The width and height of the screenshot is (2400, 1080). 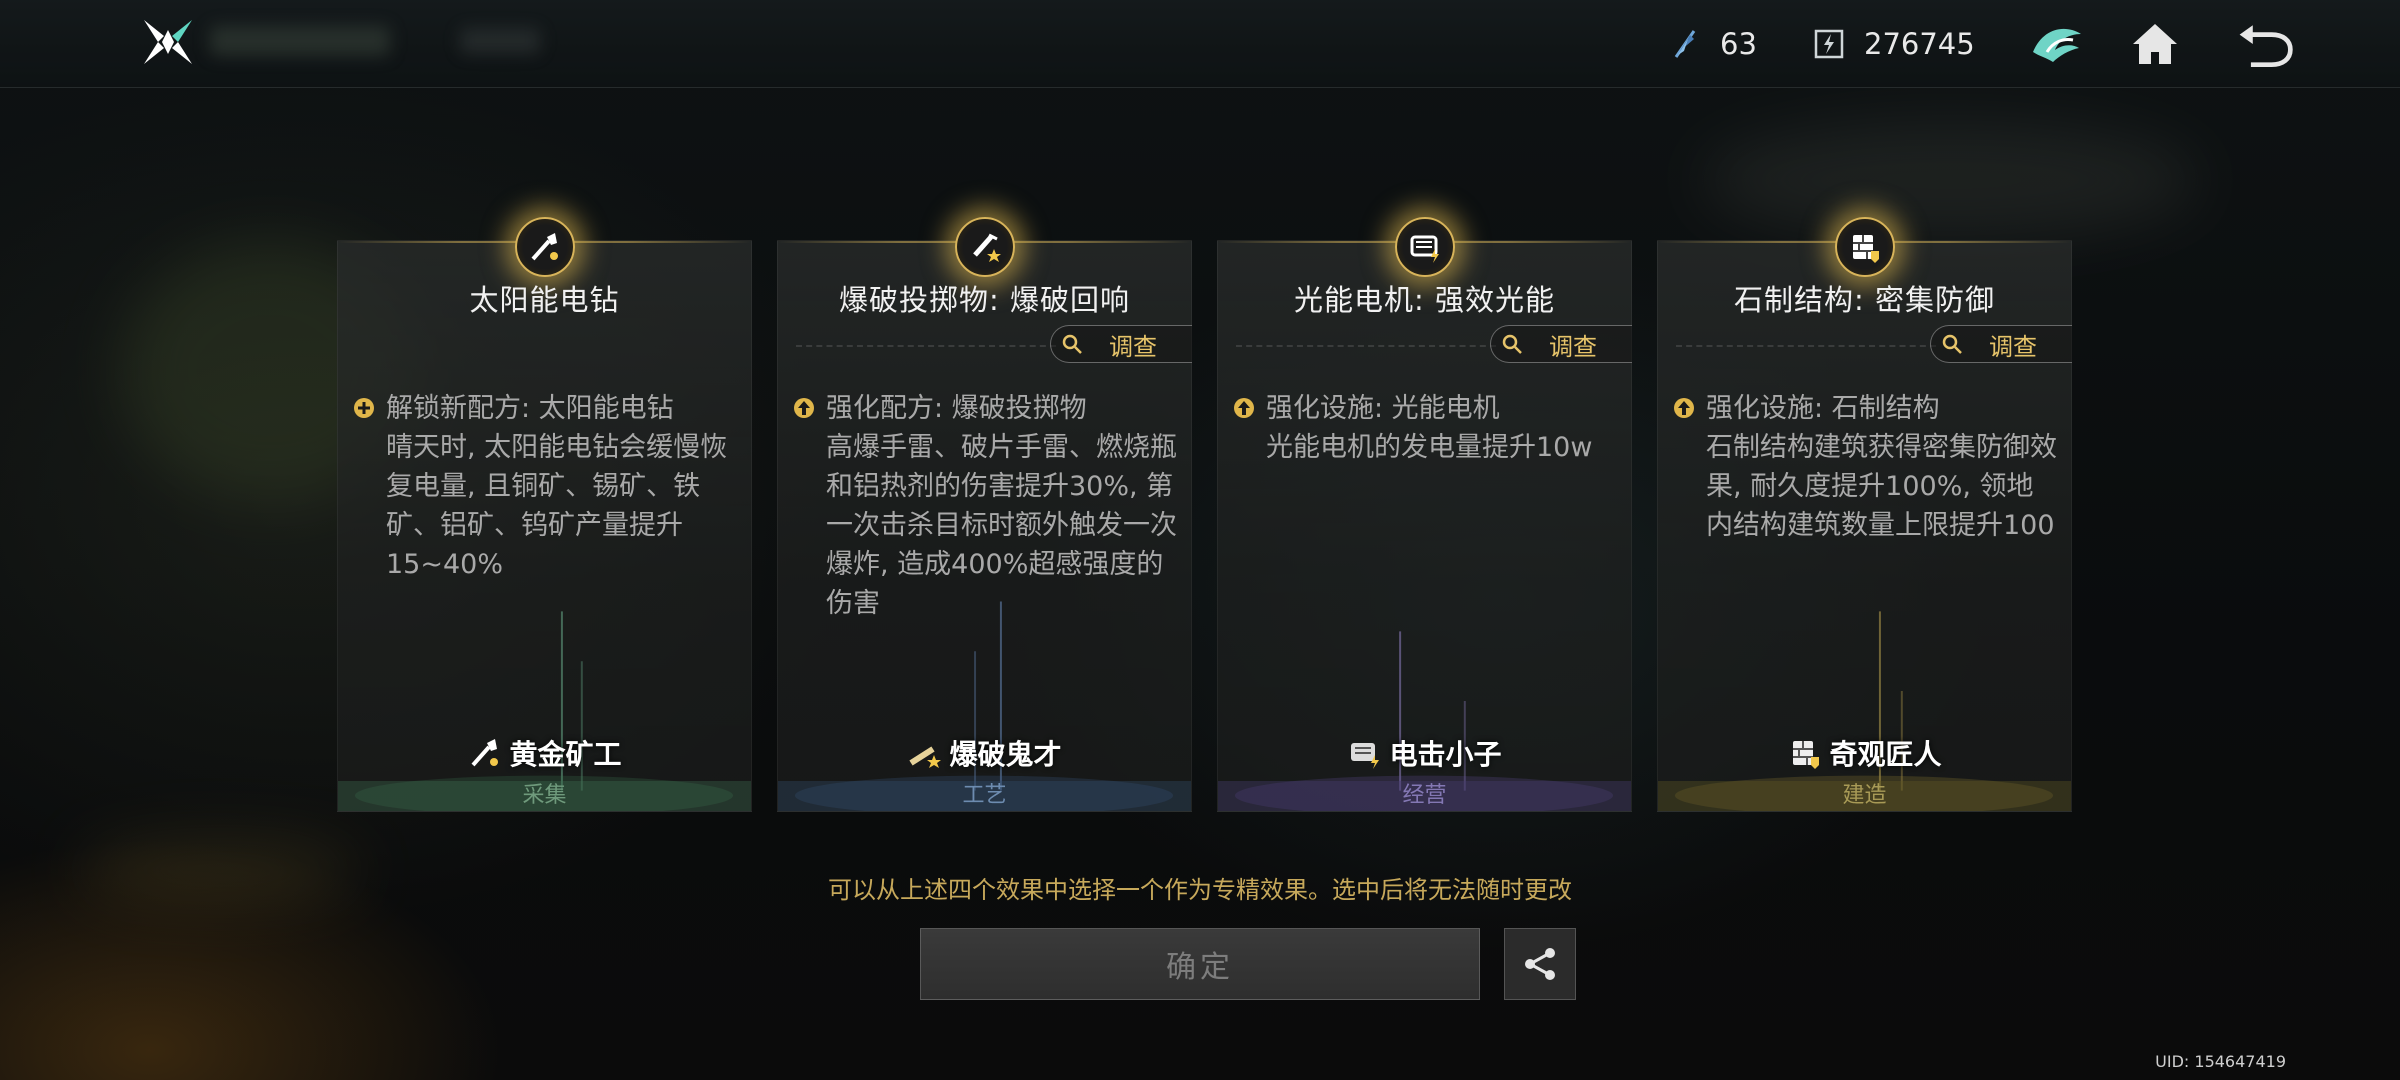 What do you see at coordinates (530, 408) in the screenshot?
I see `effect-head: 解锁新配方: 太阳能电钻` at bounding box center [530, 408].